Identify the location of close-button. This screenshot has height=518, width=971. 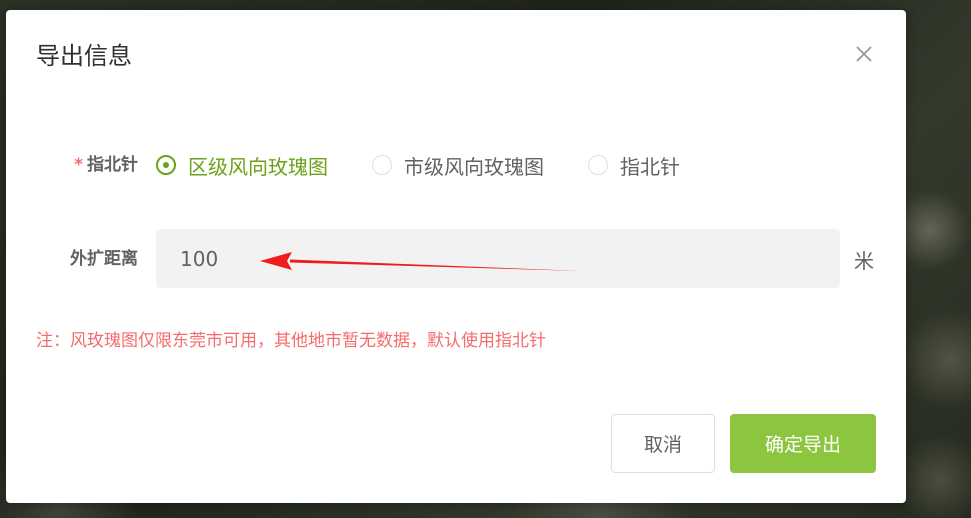
(864, 54).